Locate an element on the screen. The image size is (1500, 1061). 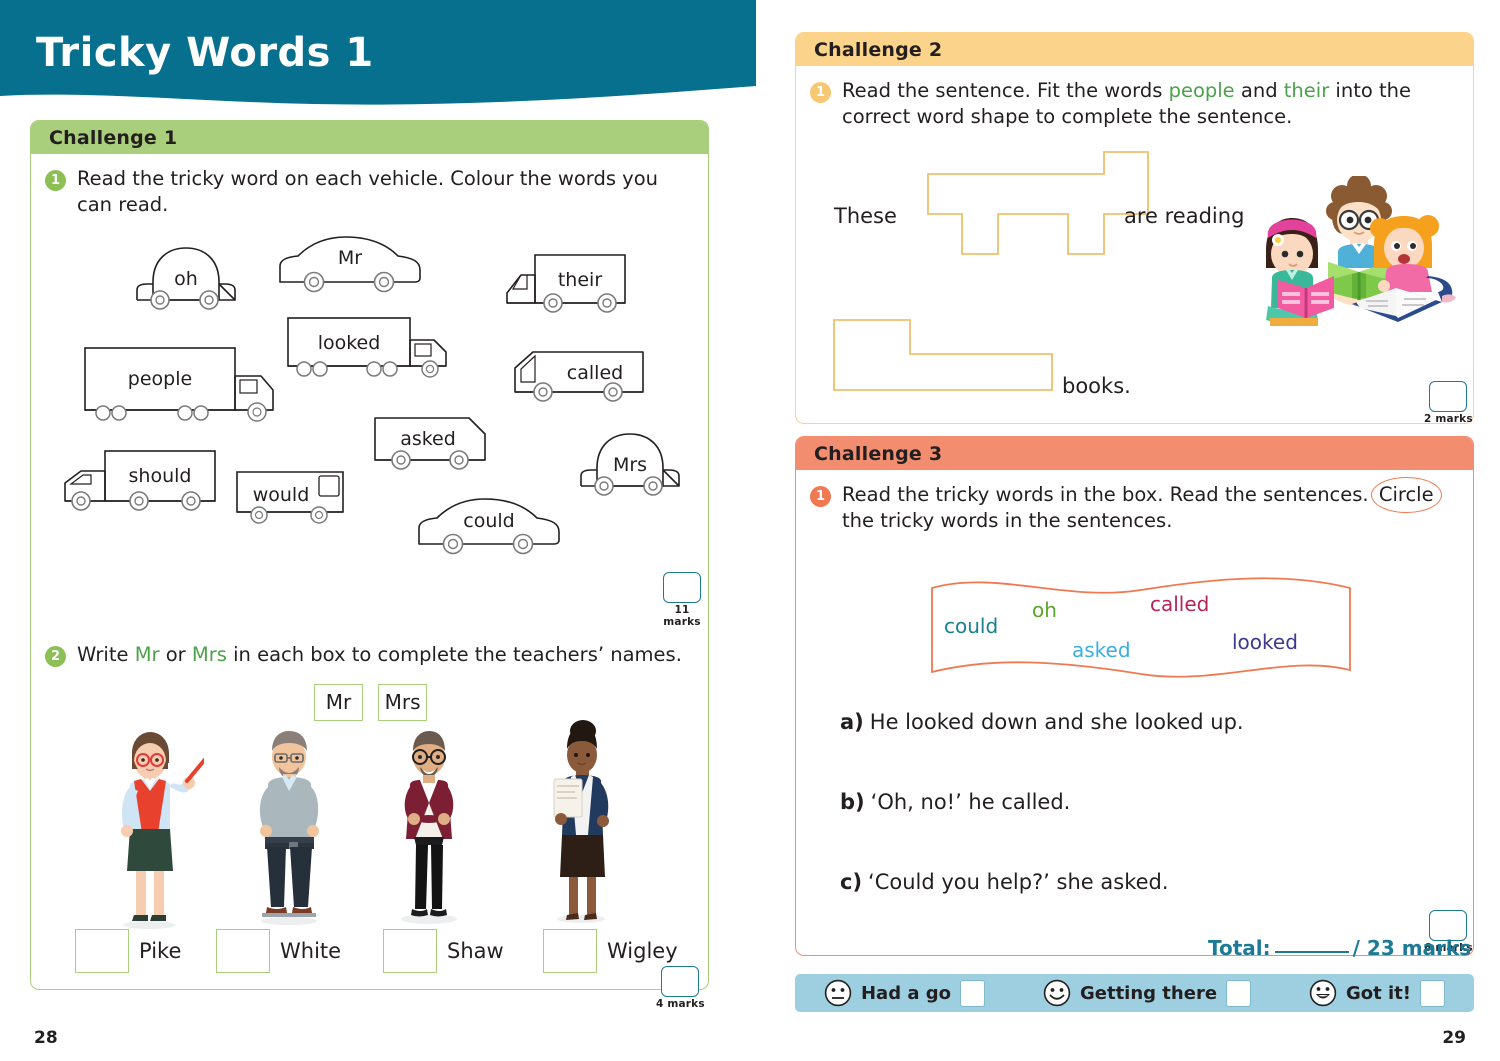
q2-text-2: or is located at coordinates (175, 654).